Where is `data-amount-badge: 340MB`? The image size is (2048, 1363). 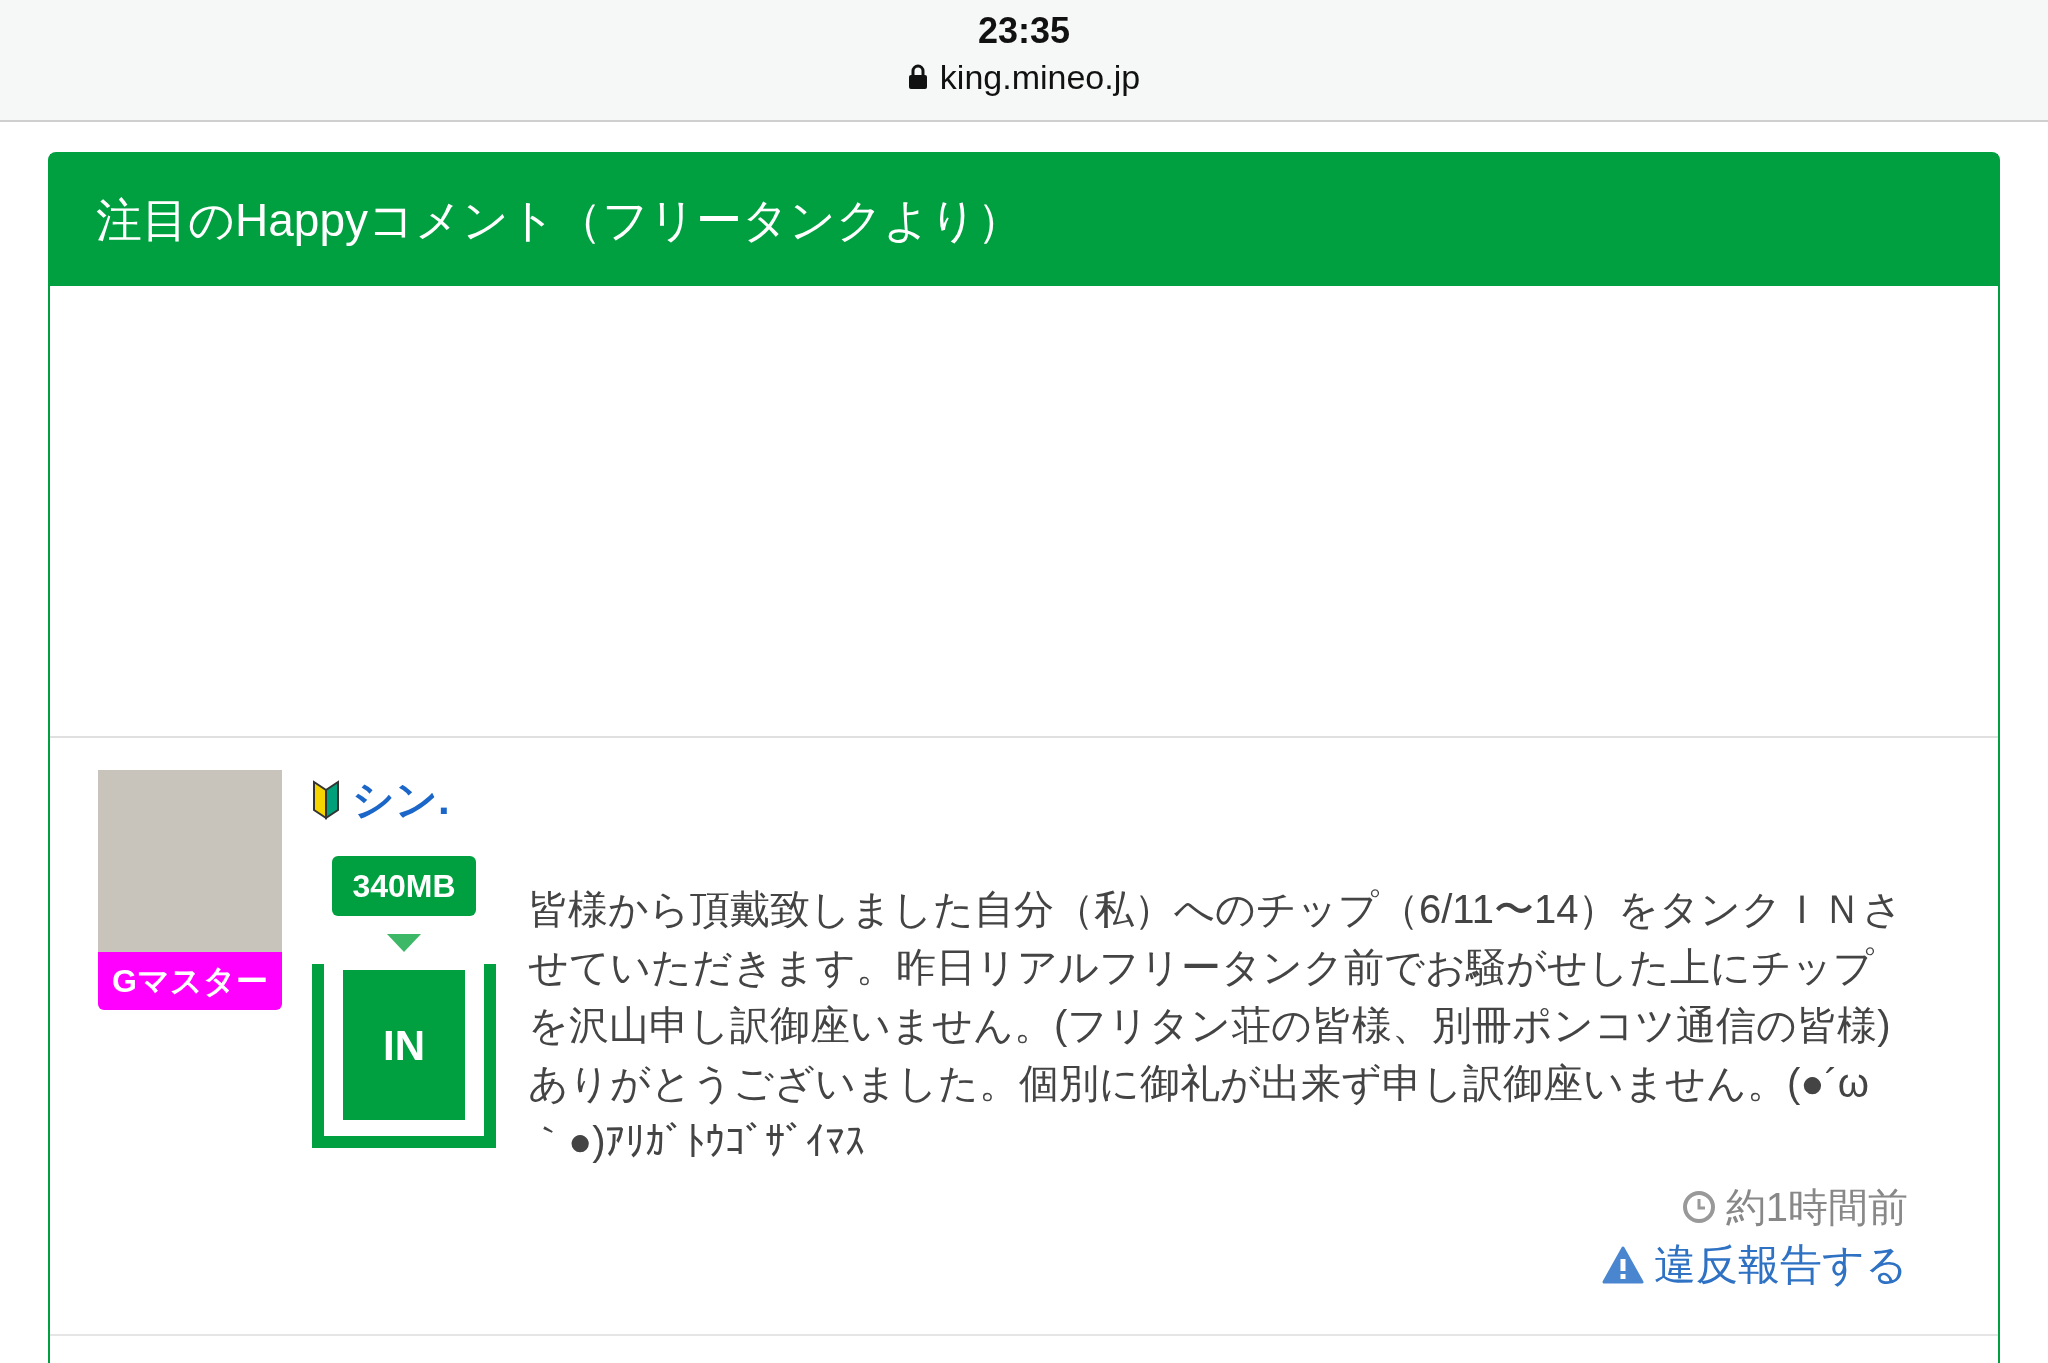 data-amount-badge: 340MB is located at coordinates (404, 886).